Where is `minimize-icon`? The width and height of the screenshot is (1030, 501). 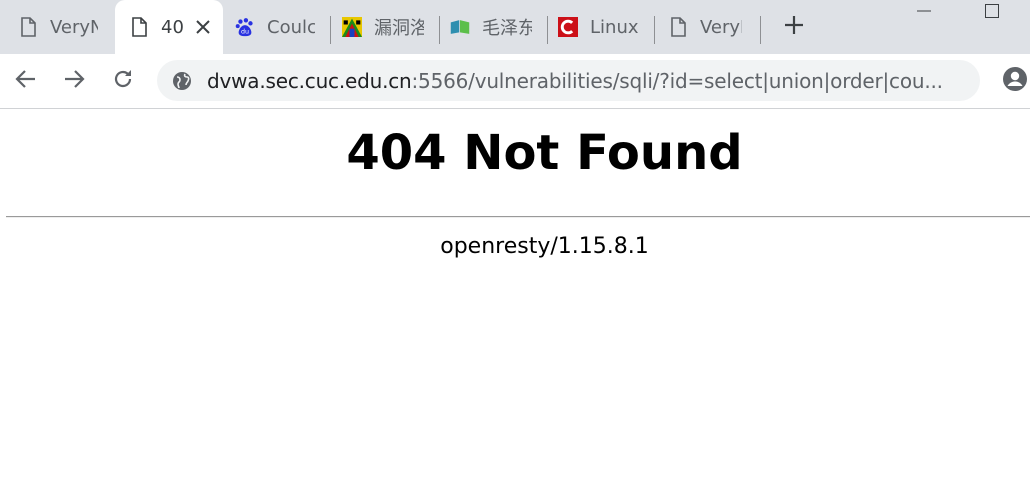
minimize-icon is located at coordinates (924, 12).